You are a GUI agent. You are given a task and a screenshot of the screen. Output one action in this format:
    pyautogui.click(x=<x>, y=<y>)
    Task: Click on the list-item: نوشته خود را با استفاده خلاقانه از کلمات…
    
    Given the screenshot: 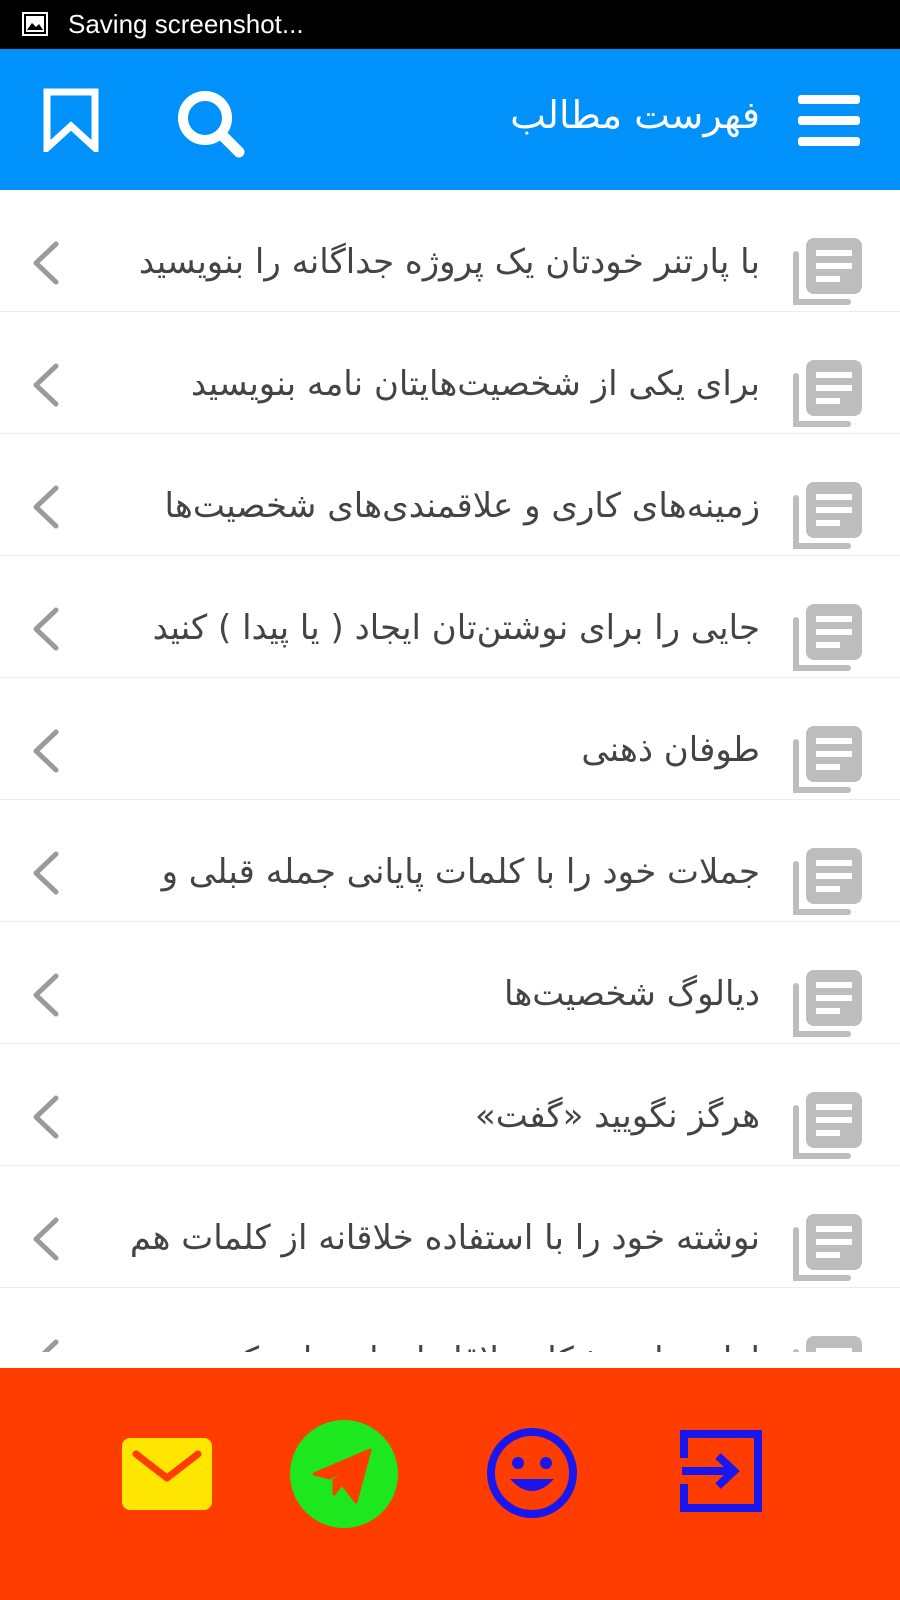 What is the action you would take?
    pyautogui.click(x=450, y=1227)
    